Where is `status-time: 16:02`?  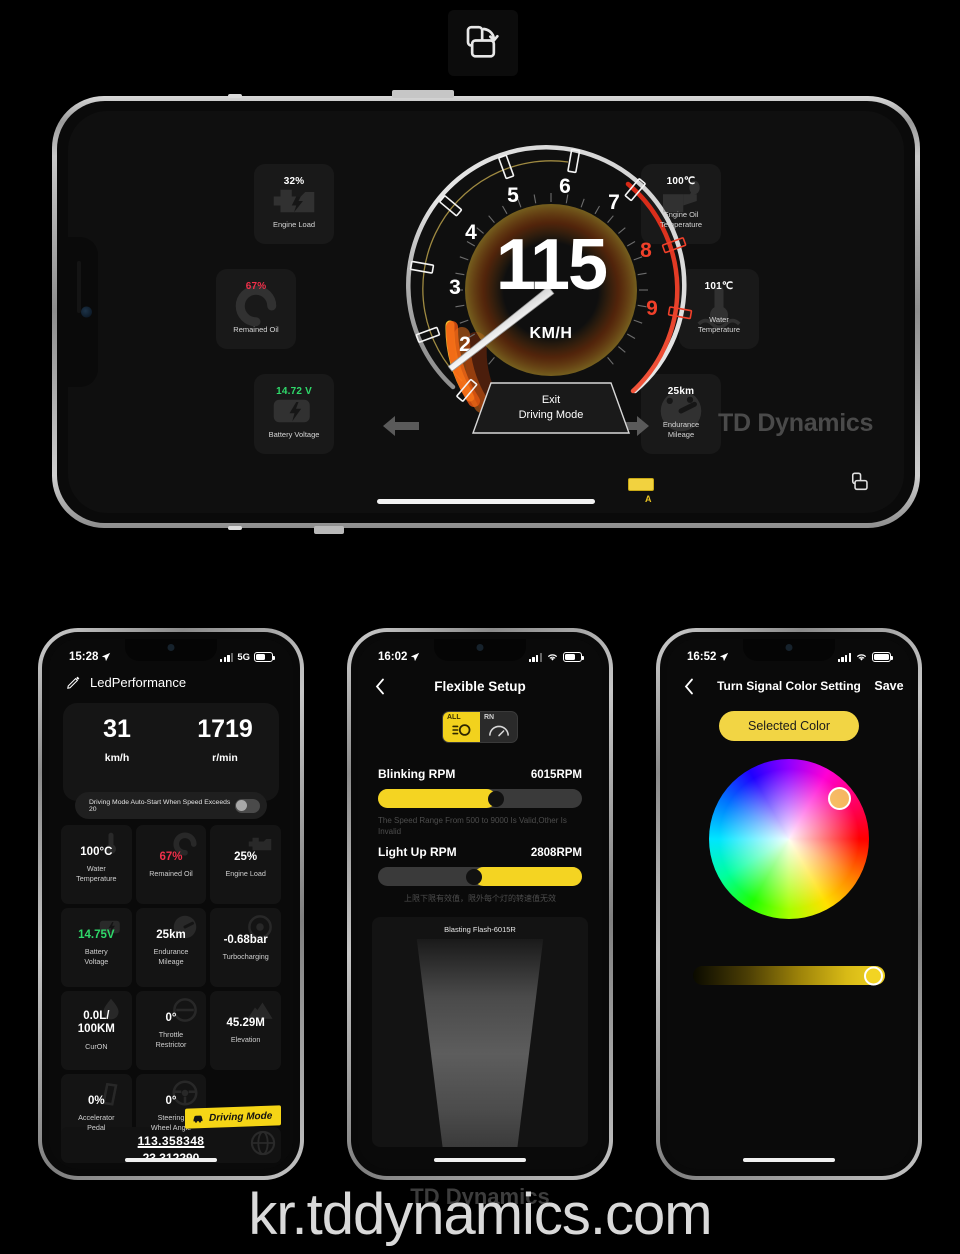 status-time: 16:02 is located at coordinates (393, 657).